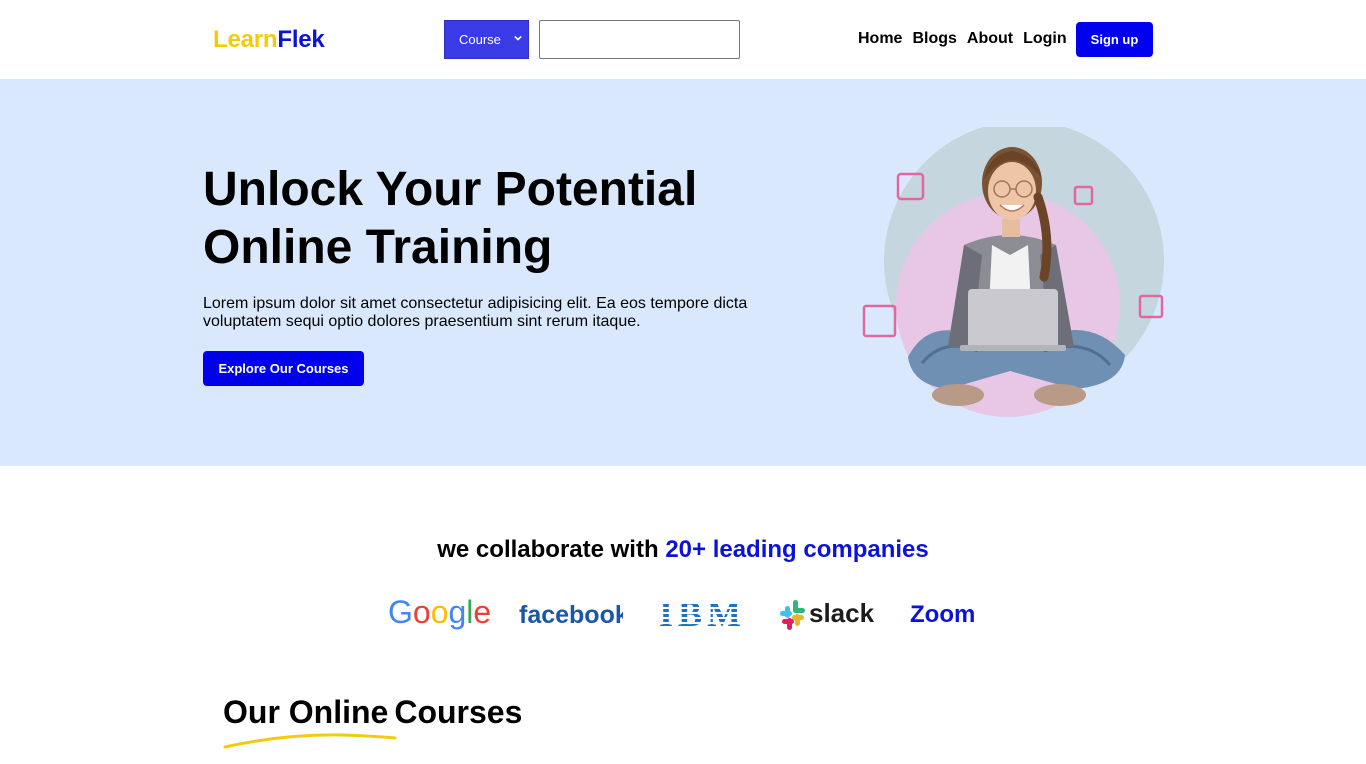 Image resolution: width=1366 pixels, height=764 pixels. Describe the element at coordinates (548, 549) in the screenshot. I see `partners-heading-prefix: we collaborate with` at that location.